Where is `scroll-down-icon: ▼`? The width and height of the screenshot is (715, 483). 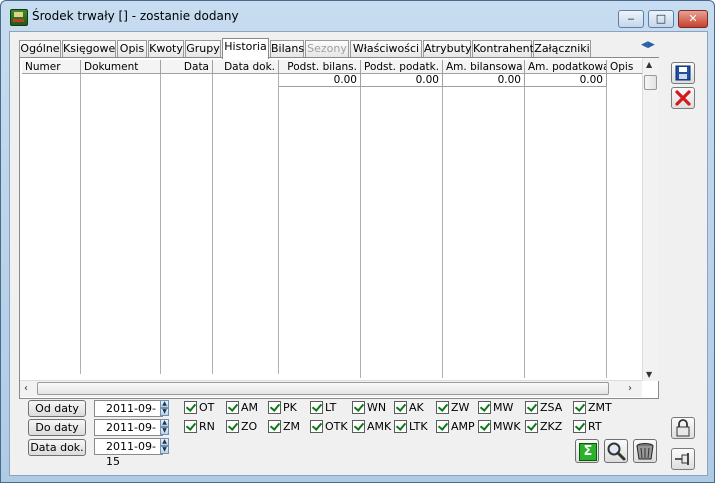 scroll-down-icon: ▼ is located at coordinates (649, 374).